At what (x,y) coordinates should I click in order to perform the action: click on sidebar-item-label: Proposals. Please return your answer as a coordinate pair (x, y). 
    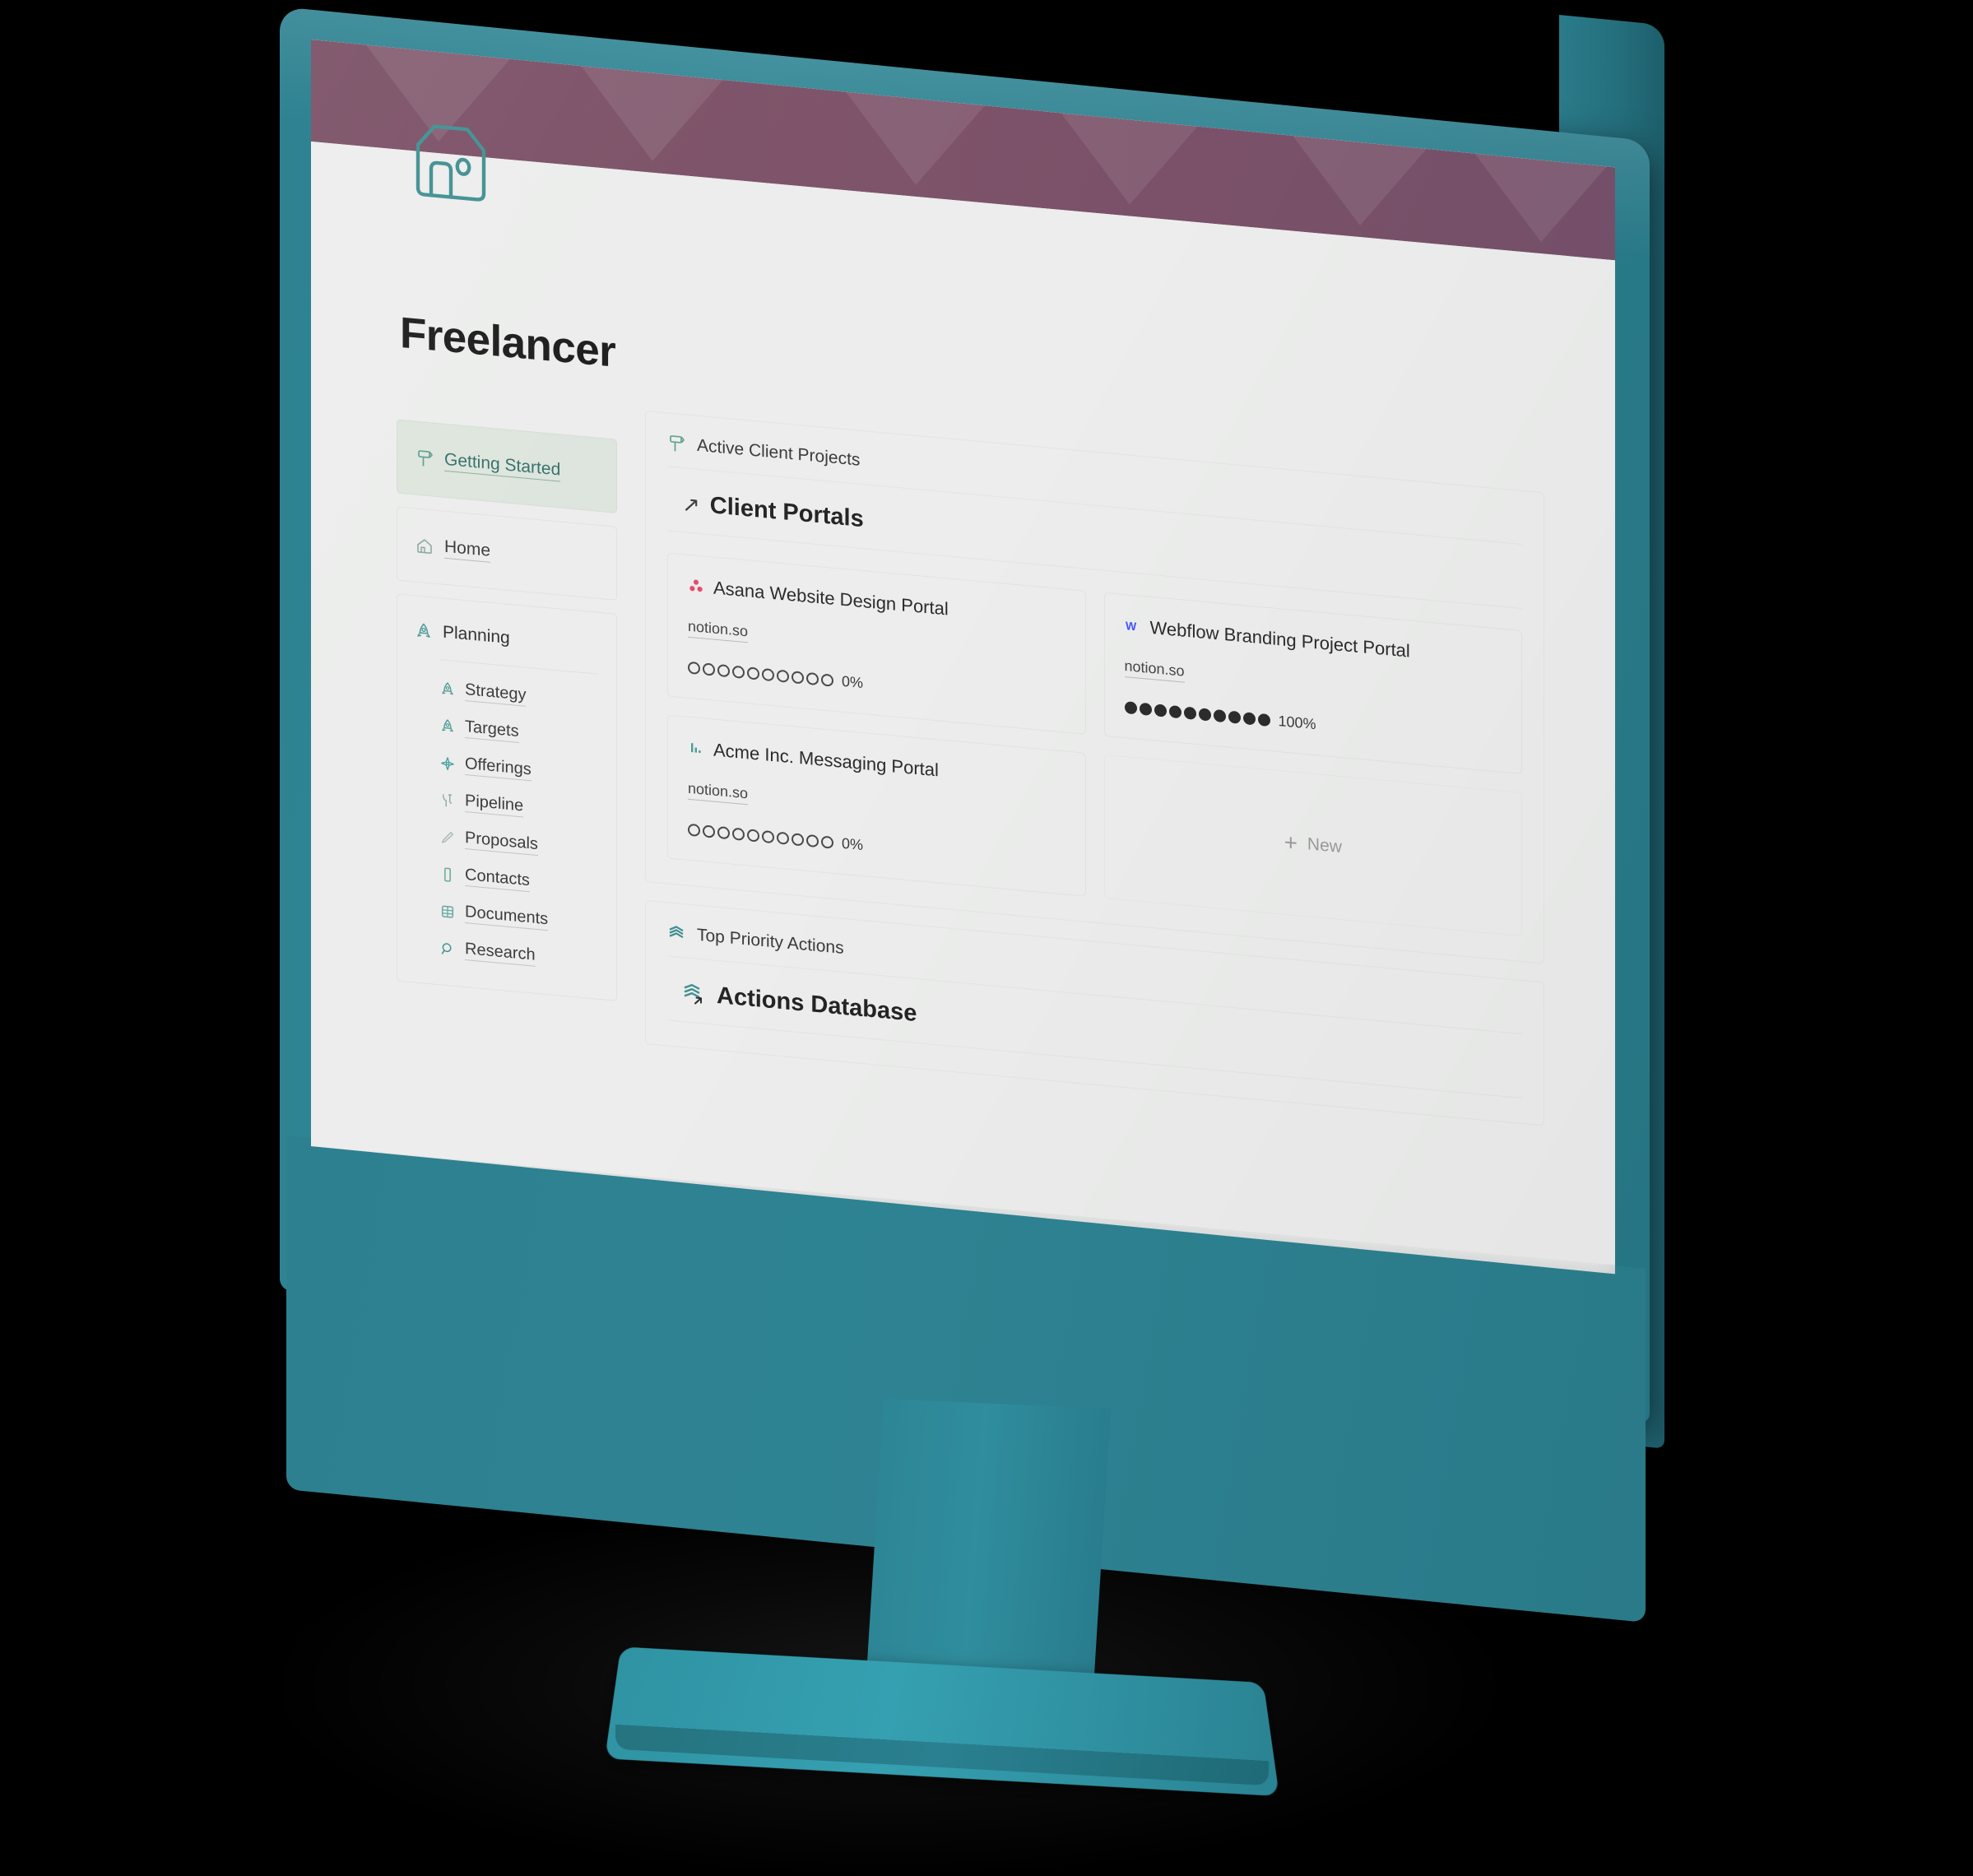
    Looking at the image, I should click on (501, 843).